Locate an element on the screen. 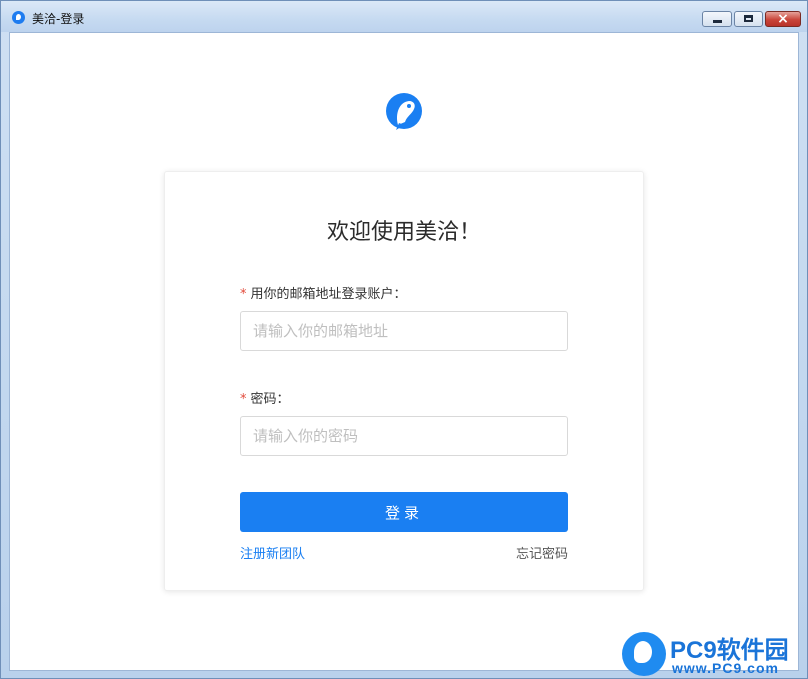 Image resolution: width=808 pixels, height=679 pixels. app-icon is located at coordinates (18, 17).